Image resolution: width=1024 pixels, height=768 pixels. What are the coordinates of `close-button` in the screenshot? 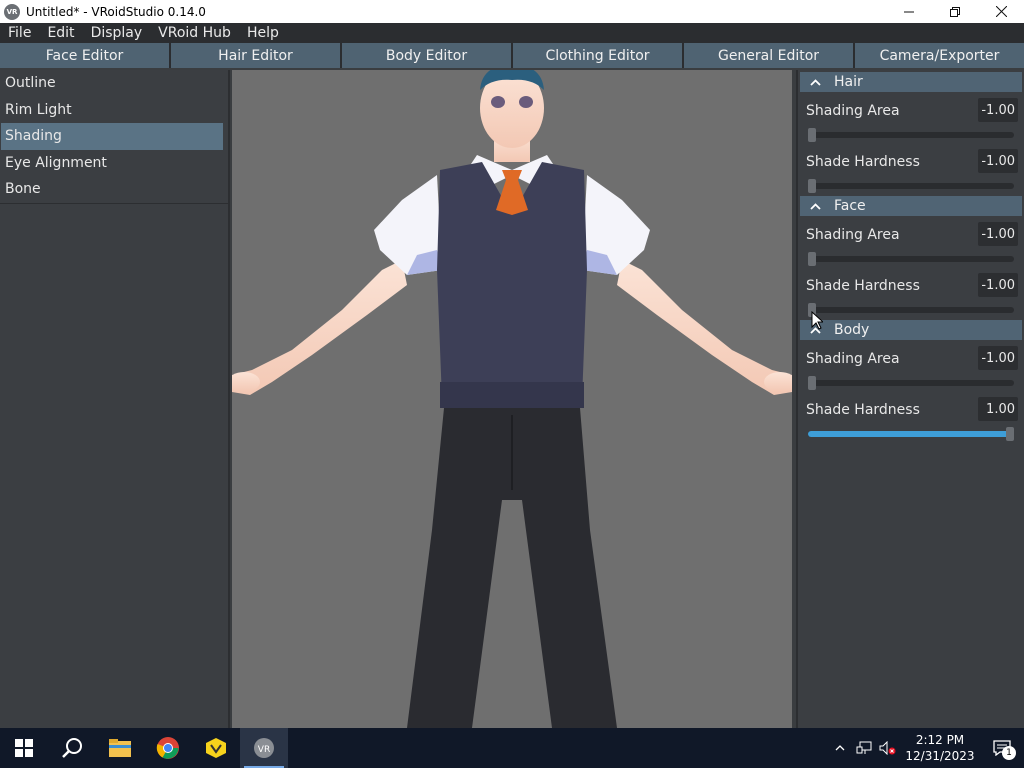 It's located at (1001, 11).